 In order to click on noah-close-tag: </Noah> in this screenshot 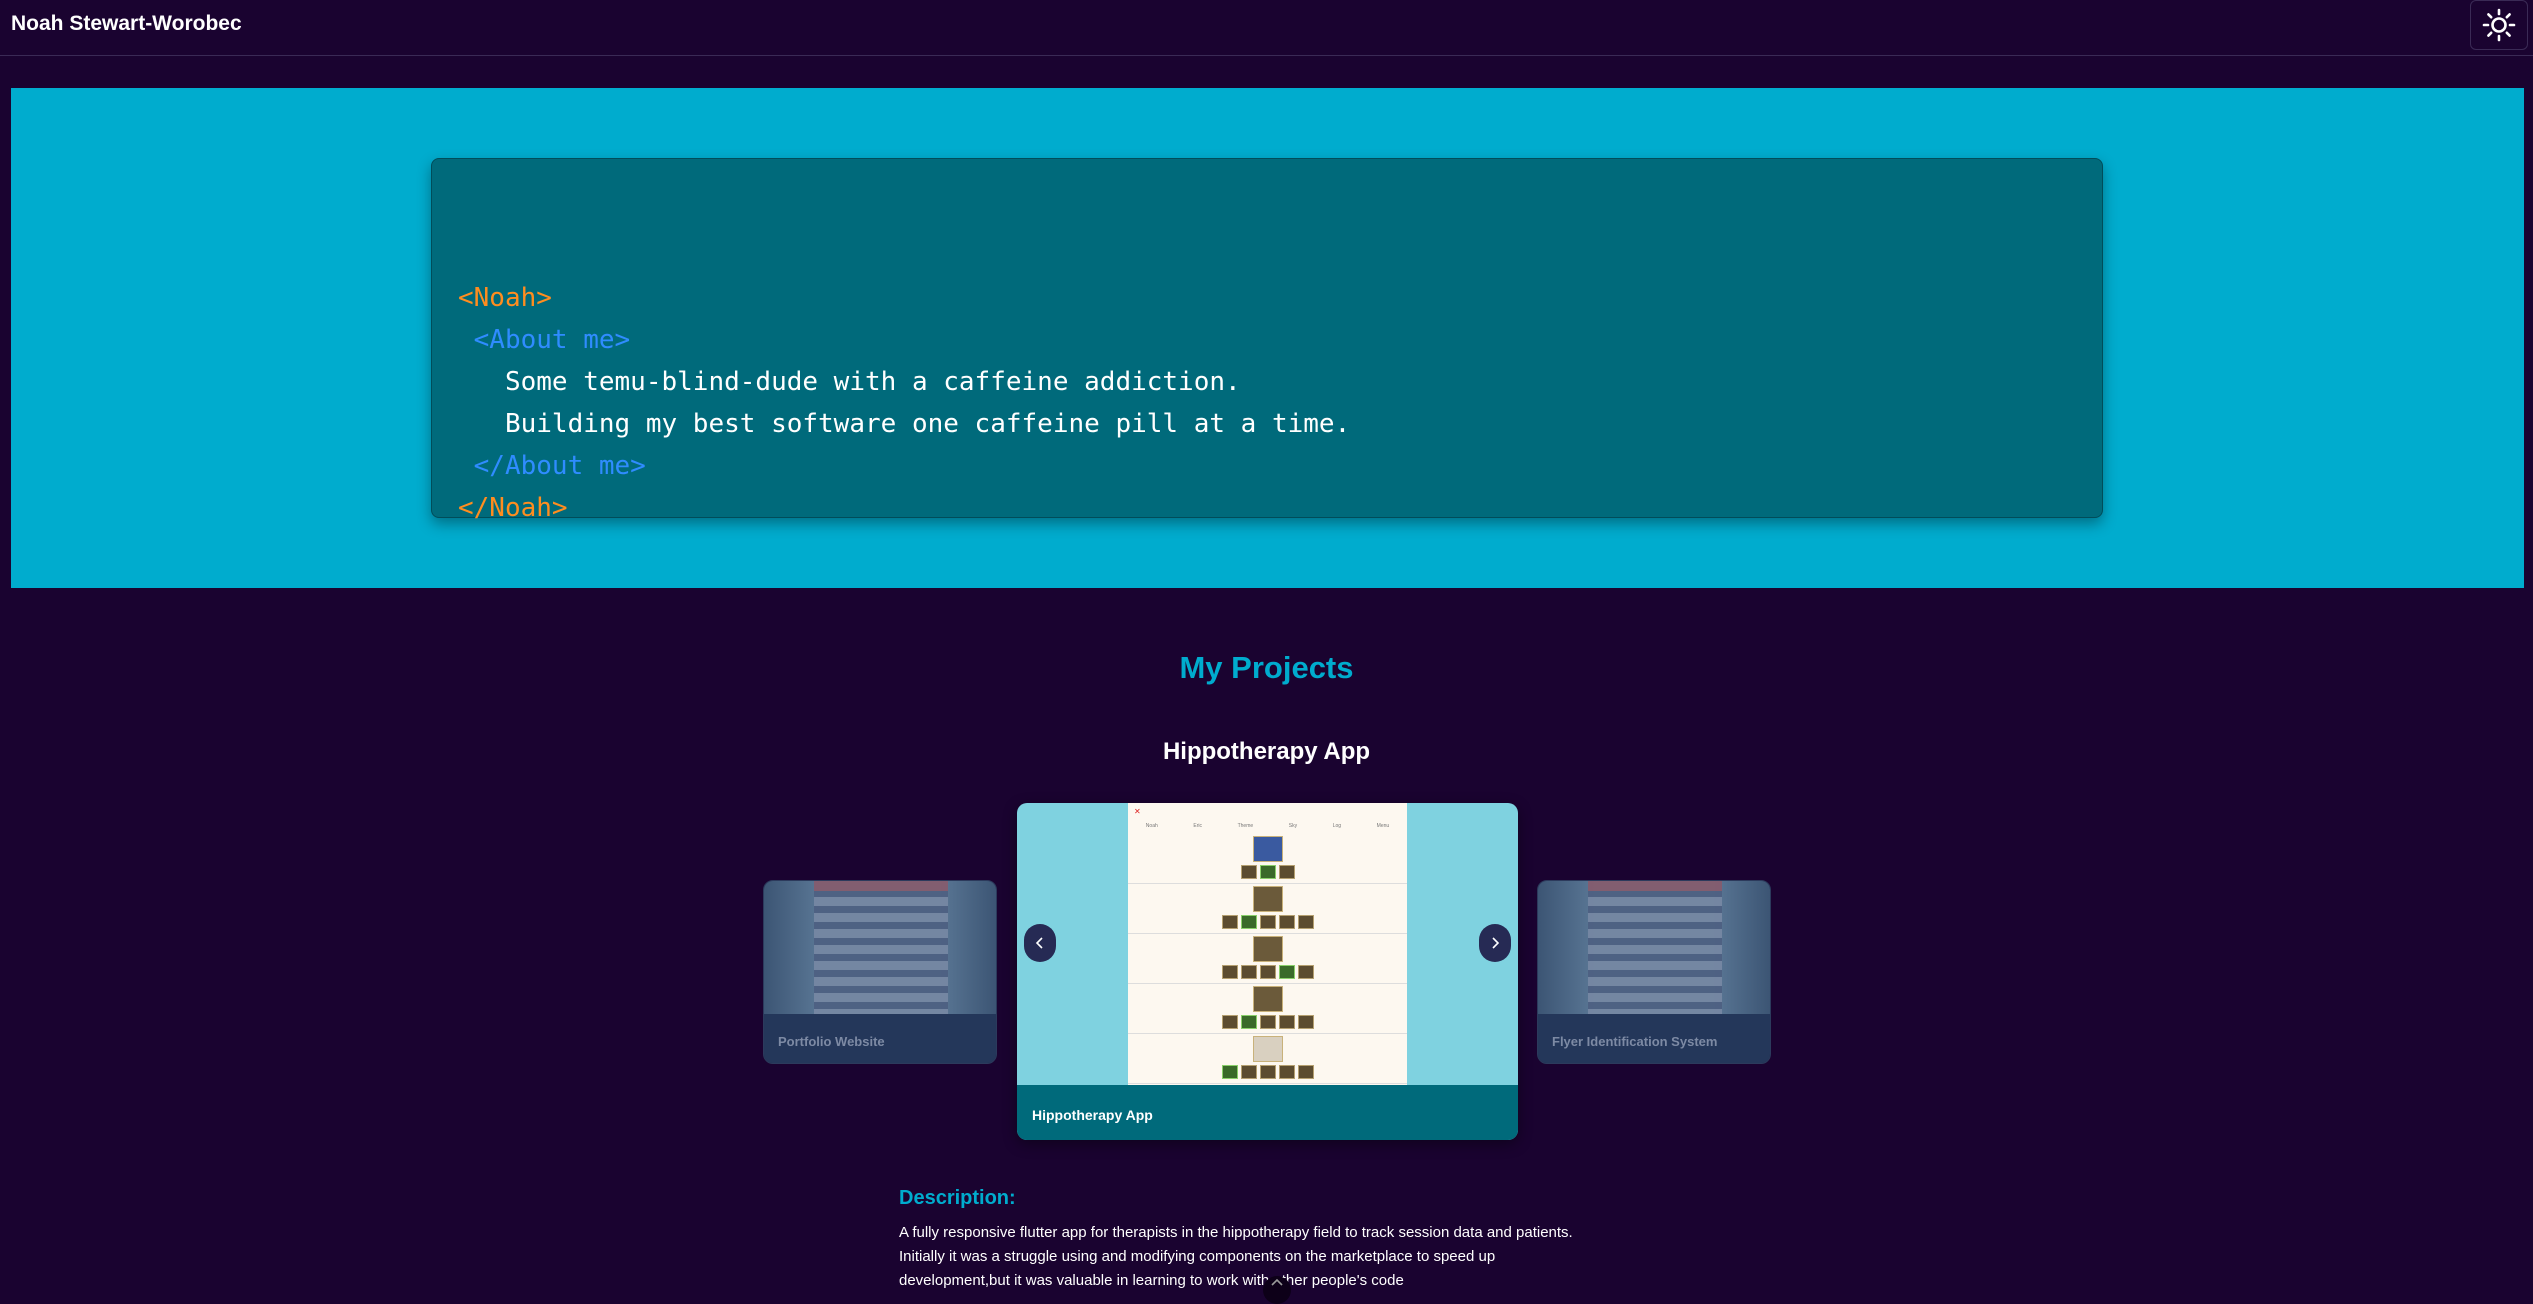, I will do `click(513, 508)`.